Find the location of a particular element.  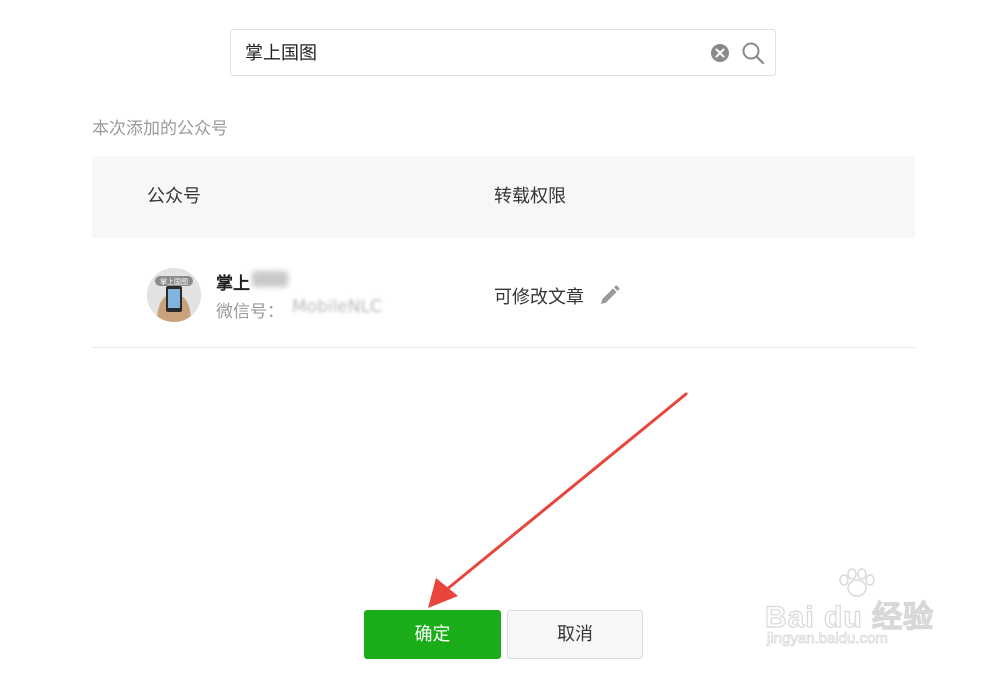

cancel-button: 取消 is located at coordinates (575, 634).